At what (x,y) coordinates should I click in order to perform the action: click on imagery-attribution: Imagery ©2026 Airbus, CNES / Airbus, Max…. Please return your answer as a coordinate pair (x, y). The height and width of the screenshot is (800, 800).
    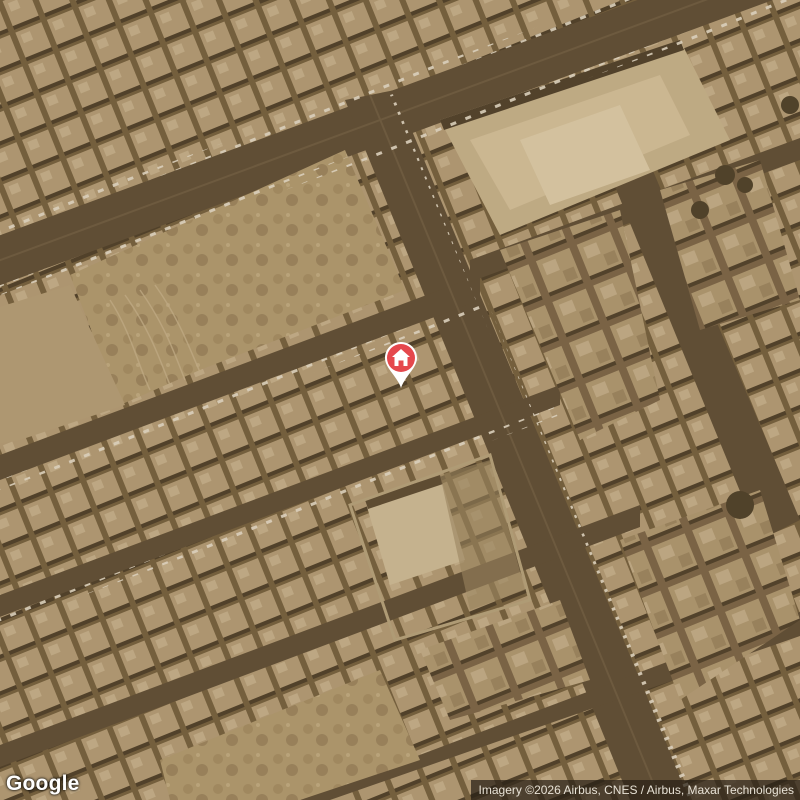
    Looking at the image, I should click on (635, 790).